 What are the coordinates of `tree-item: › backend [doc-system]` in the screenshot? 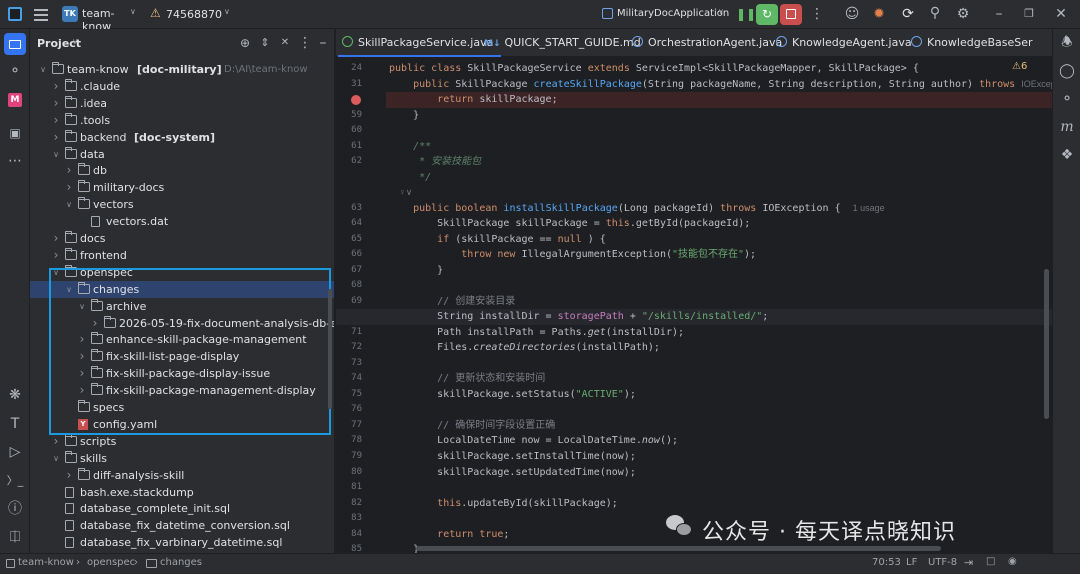 It's located at (182, 137).